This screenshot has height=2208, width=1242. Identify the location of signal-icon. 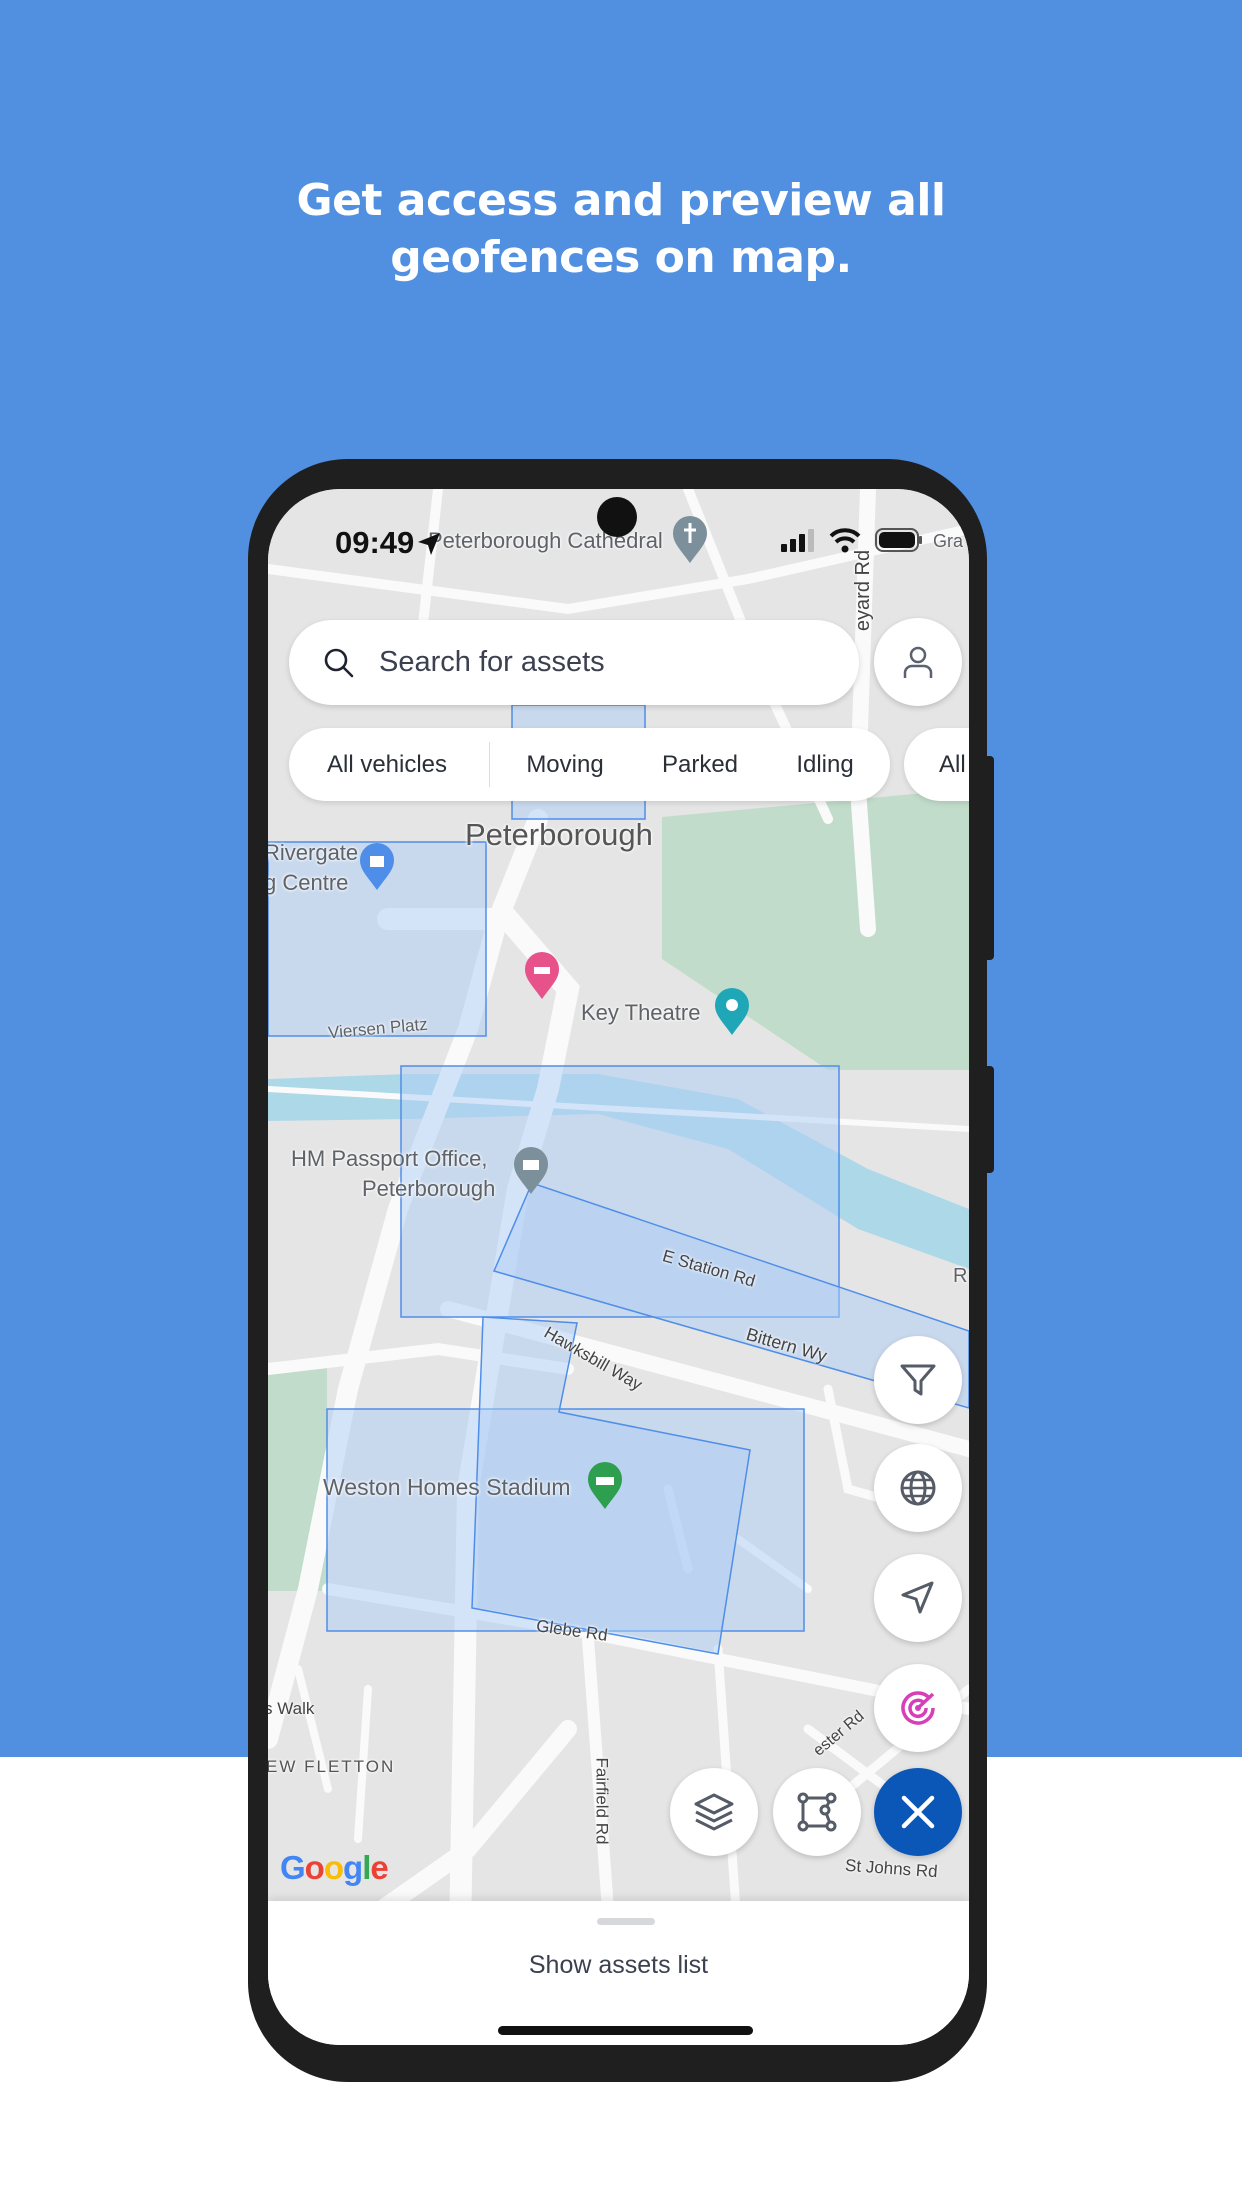
(797, 540).